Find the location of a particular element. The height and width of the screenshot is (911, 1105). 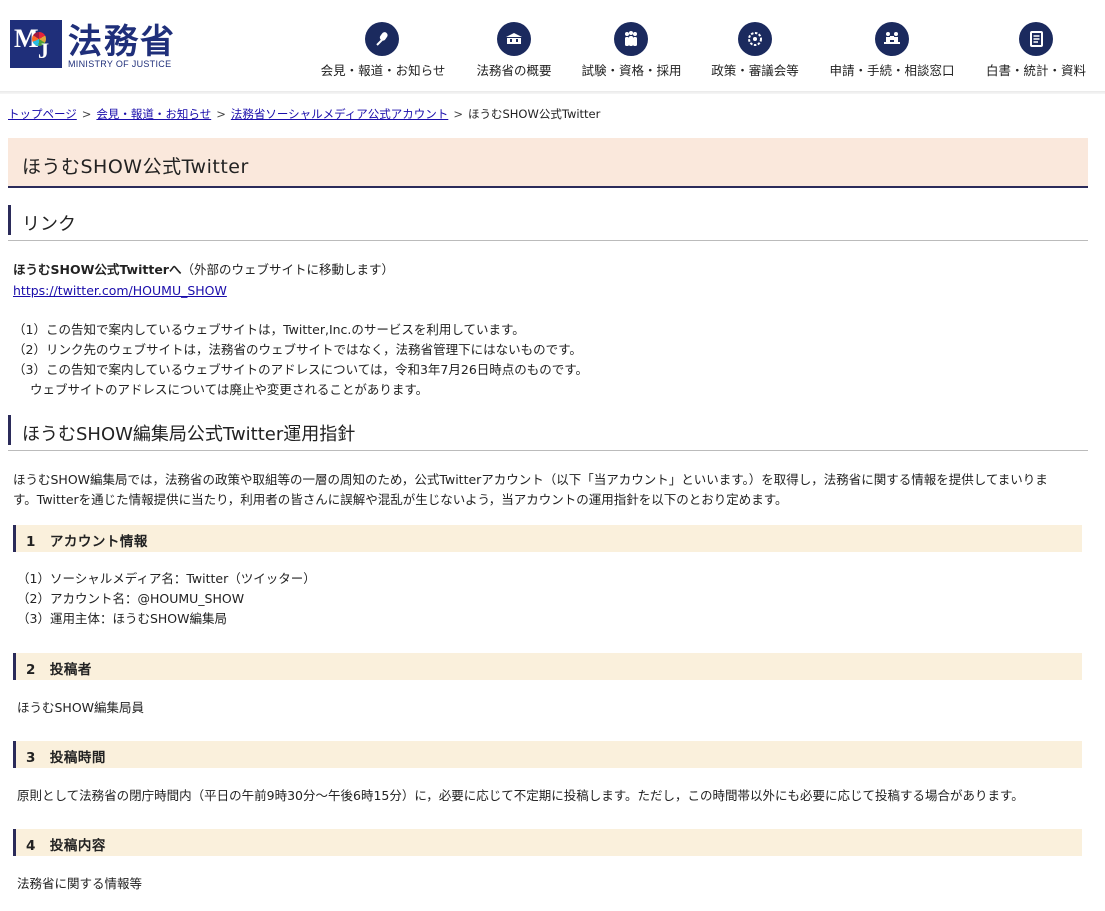

subheading-poster: 2 投稿者 is located at coordinates (547, 666).